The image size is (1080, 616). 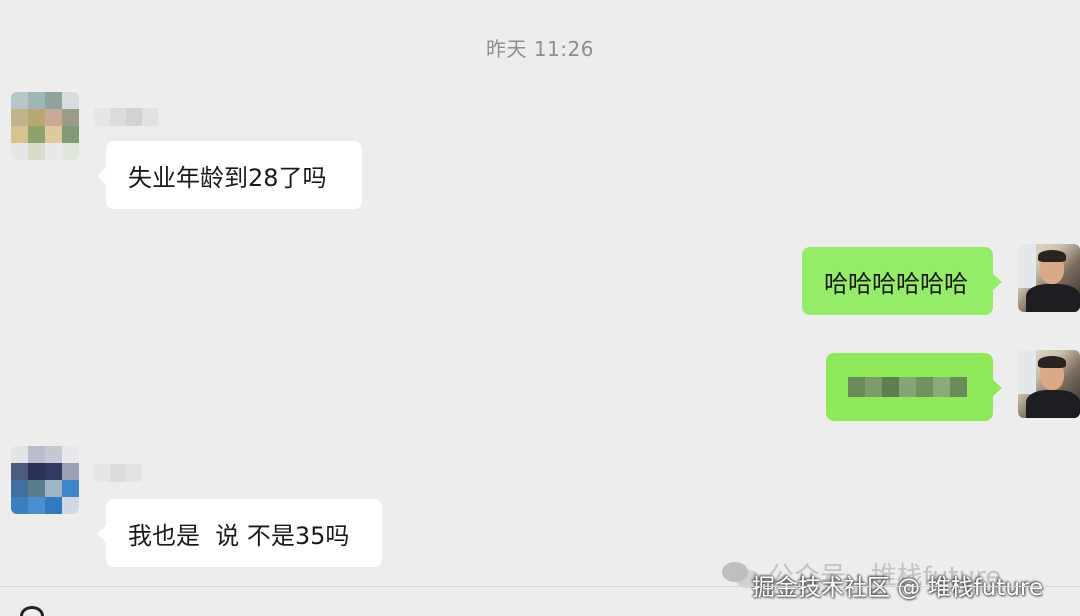 What do you see at coordinates (239, 535) in the screenshot?
I see `message-text: 我也是 说 不是35吗` at bounding box center [239, 535].